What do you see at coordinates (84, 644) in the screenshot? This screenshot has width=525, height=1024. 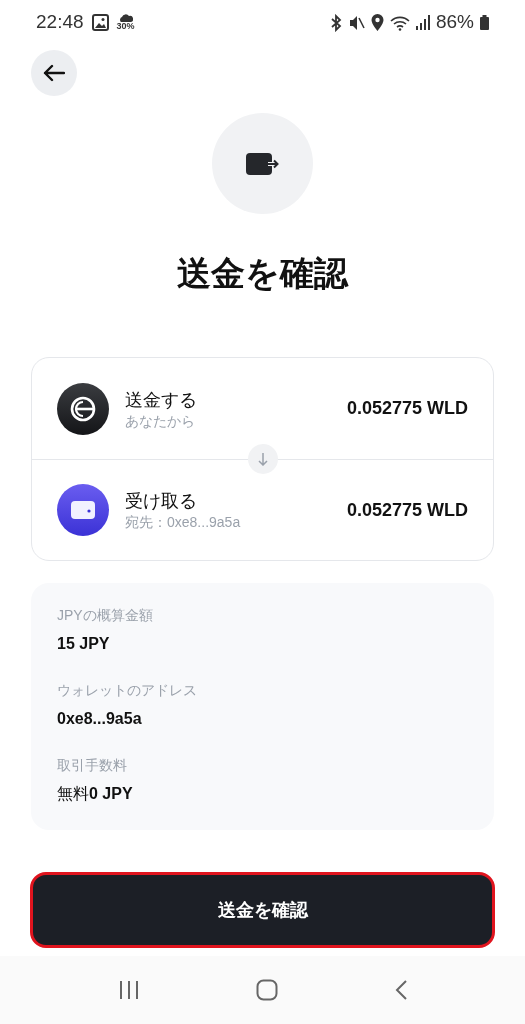 I see `detail-value: 15 JPY` at bounding box center [84, 644].